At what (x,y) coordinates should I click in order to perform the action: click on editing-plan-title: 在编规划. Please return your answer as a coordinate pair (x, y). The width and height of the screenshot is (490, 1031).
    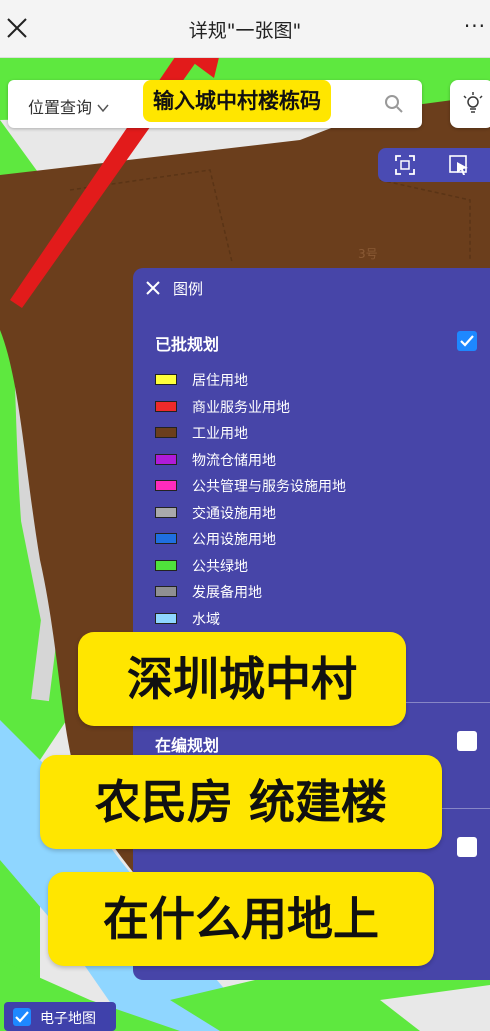
    Looking at the image, I should click on (187, 745).